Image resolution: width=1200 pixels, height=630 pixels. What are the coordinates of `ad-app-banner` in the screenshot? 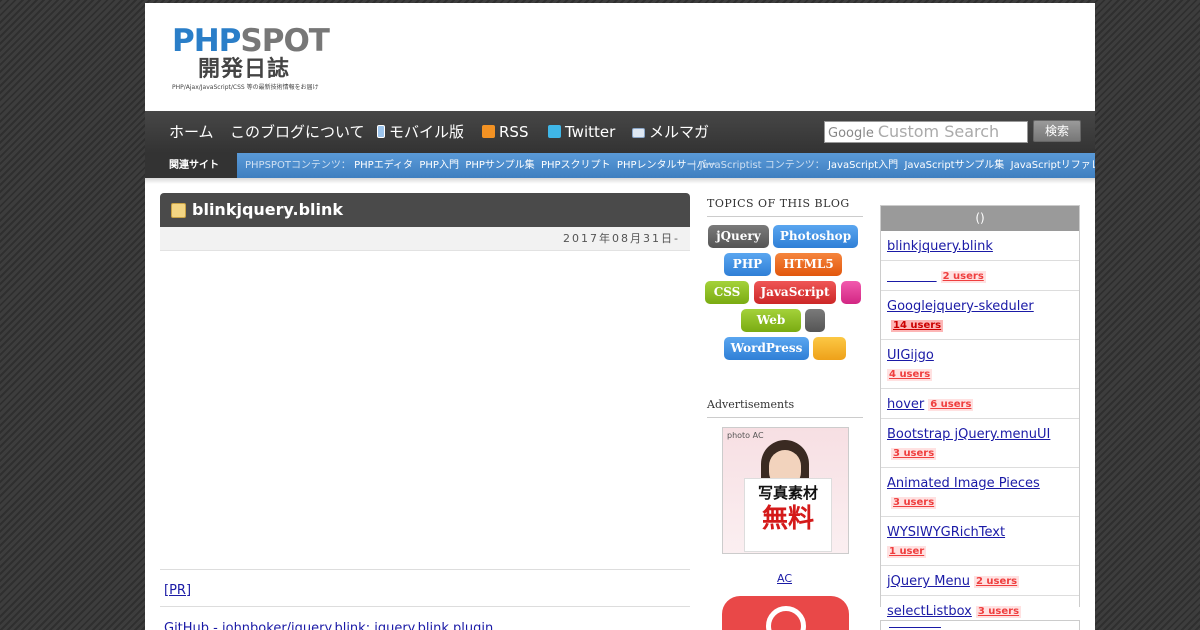 It's located at (785, 613).